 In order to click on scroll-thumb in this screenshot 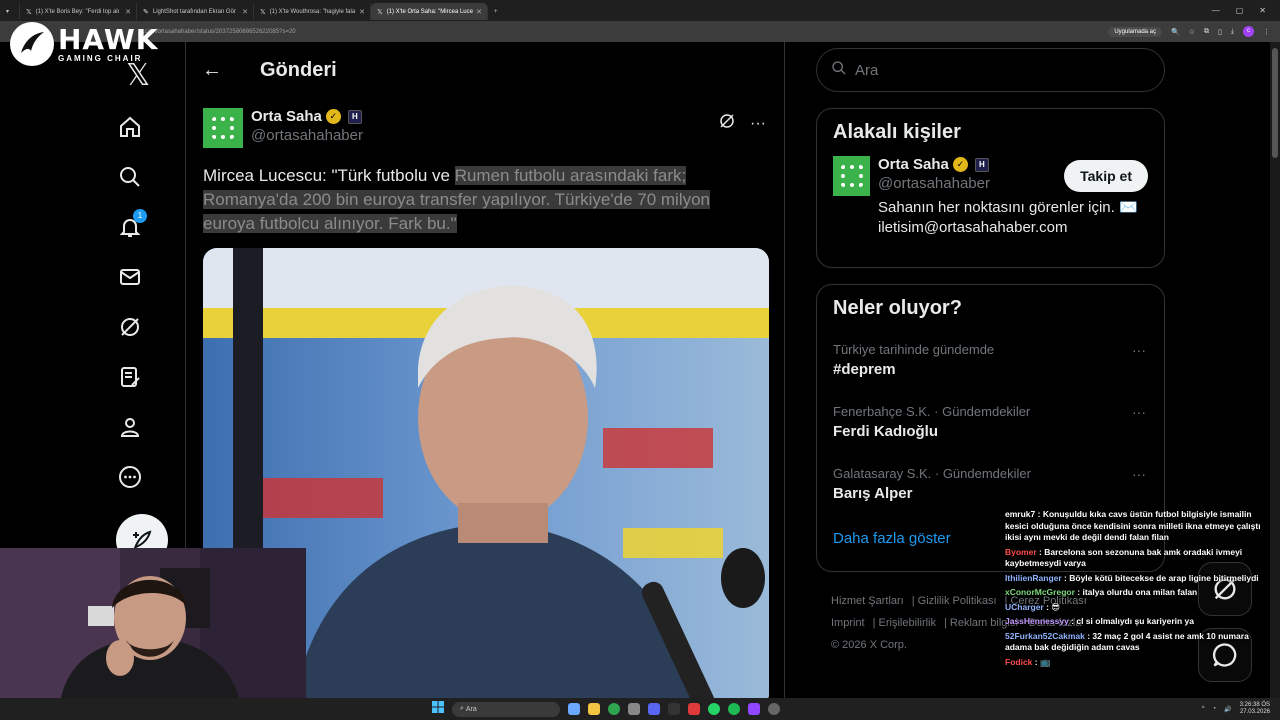, I will do `click(1275, 103)`.